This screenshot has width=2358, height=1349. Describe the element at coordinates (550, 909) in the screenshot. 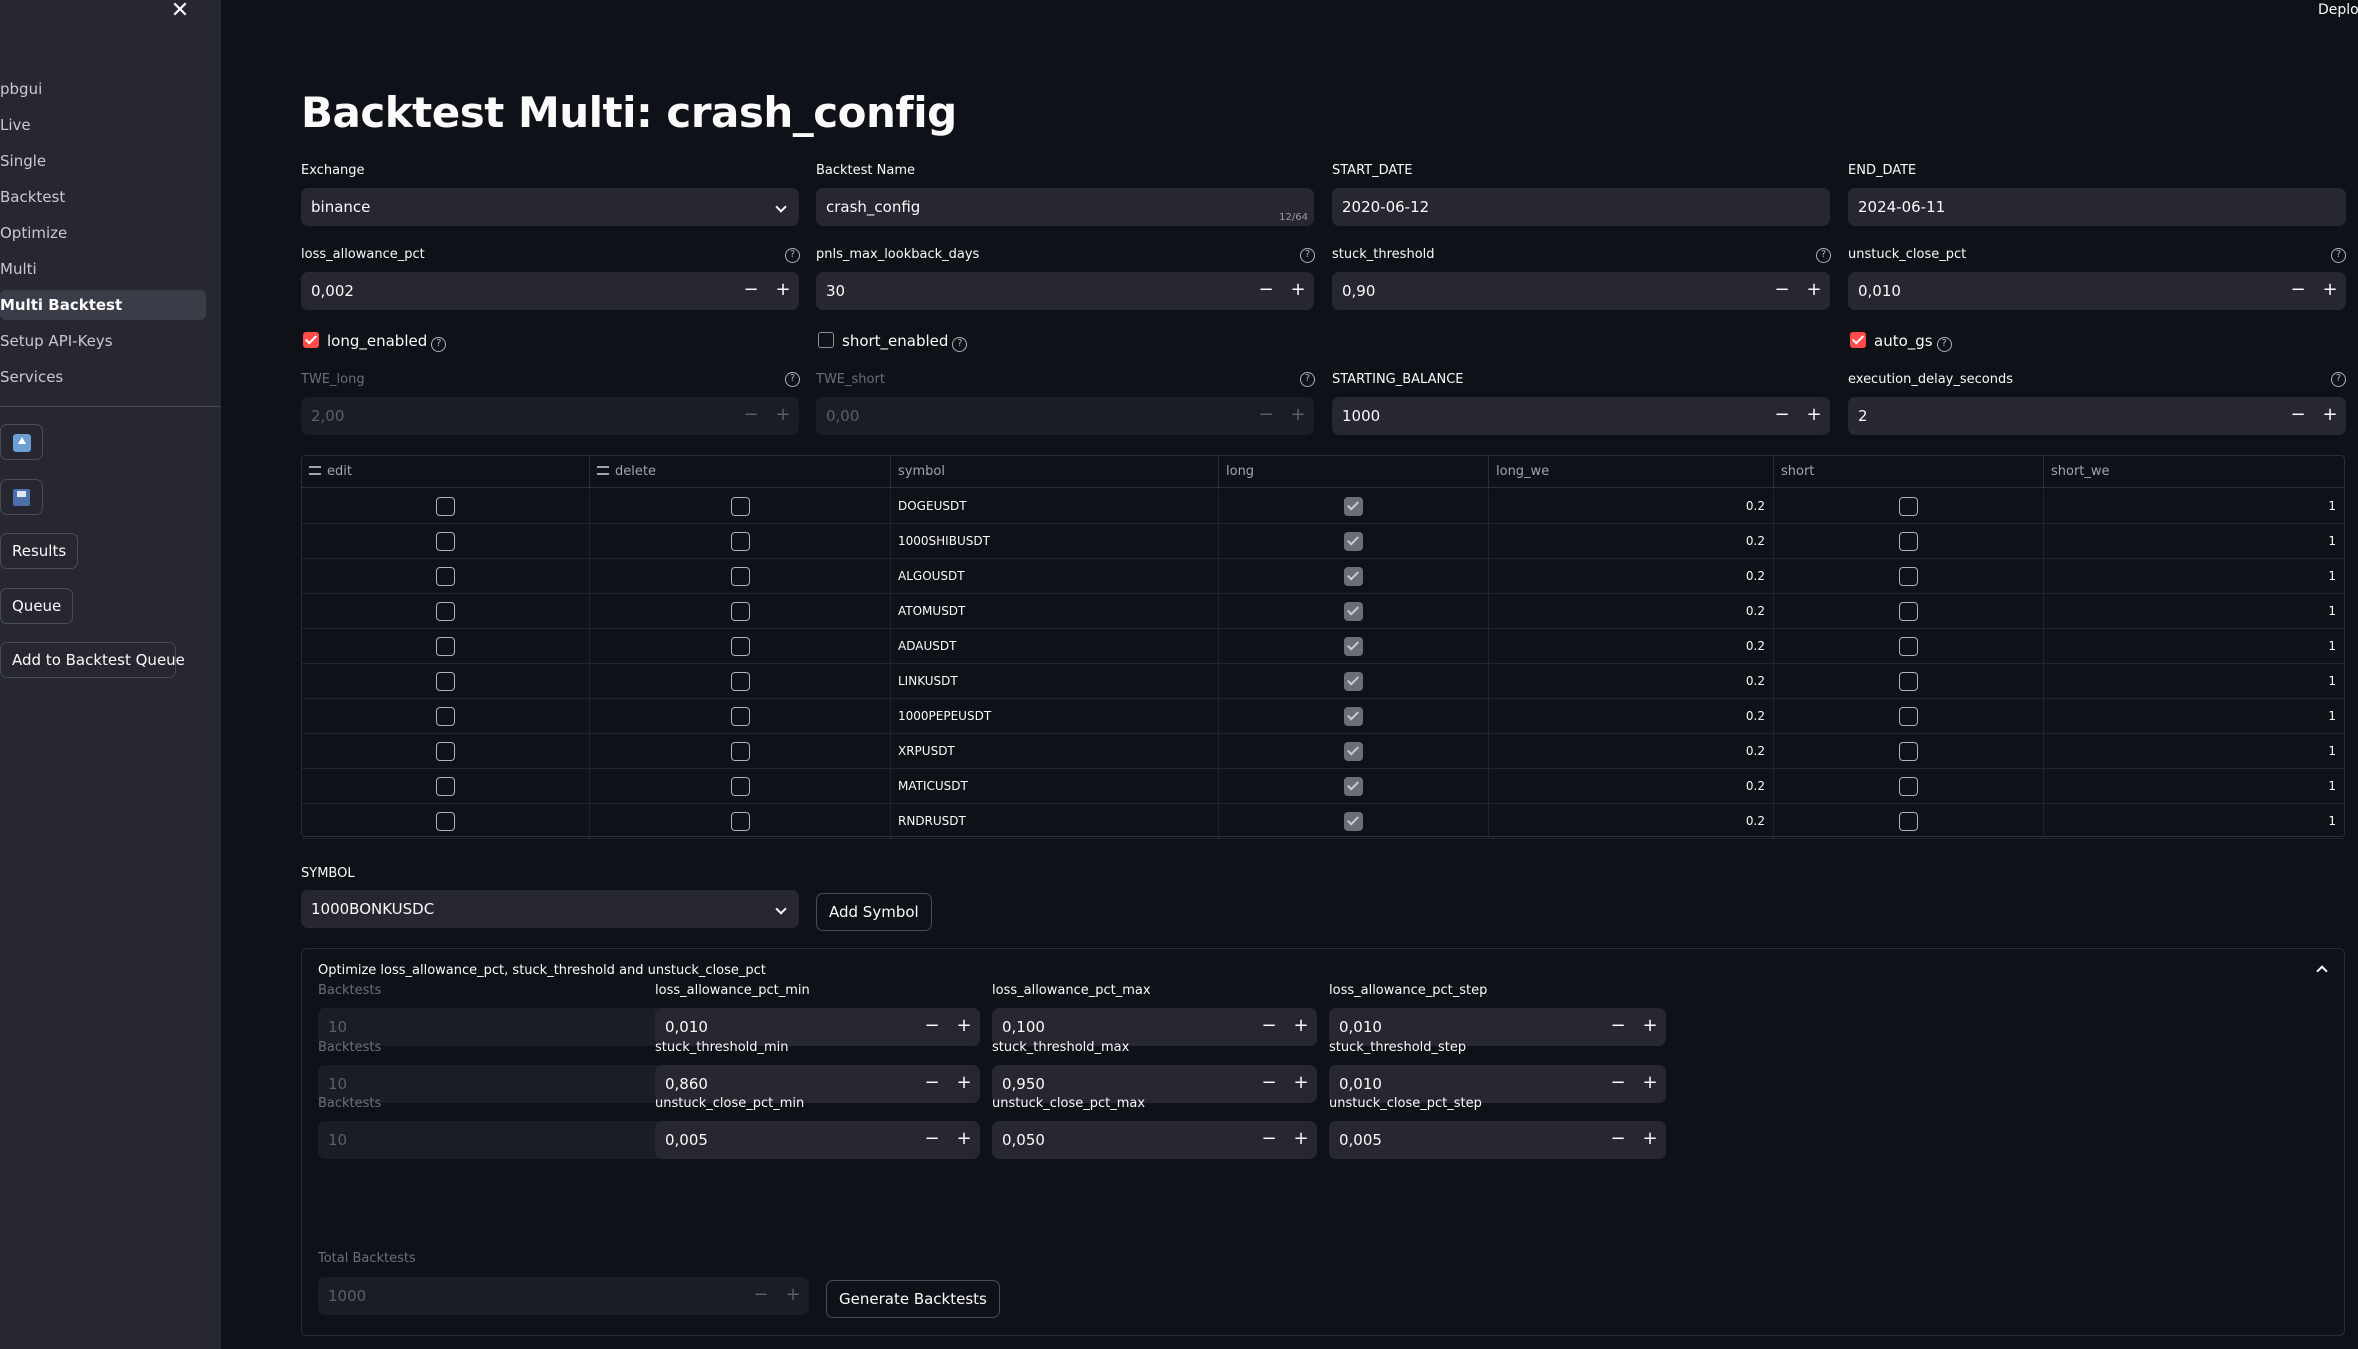

I see `symbol-select: 1000BONKUSDC` at that location.